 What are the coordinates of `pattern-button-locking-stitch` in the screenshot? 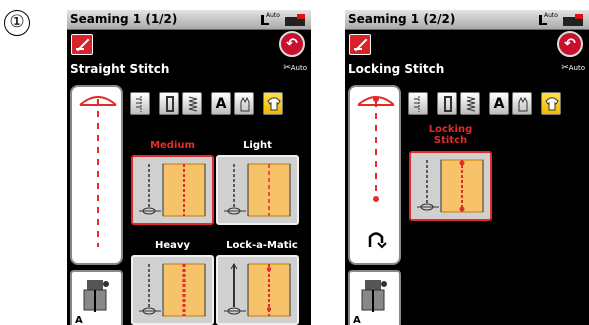 It's located at (450, 186).